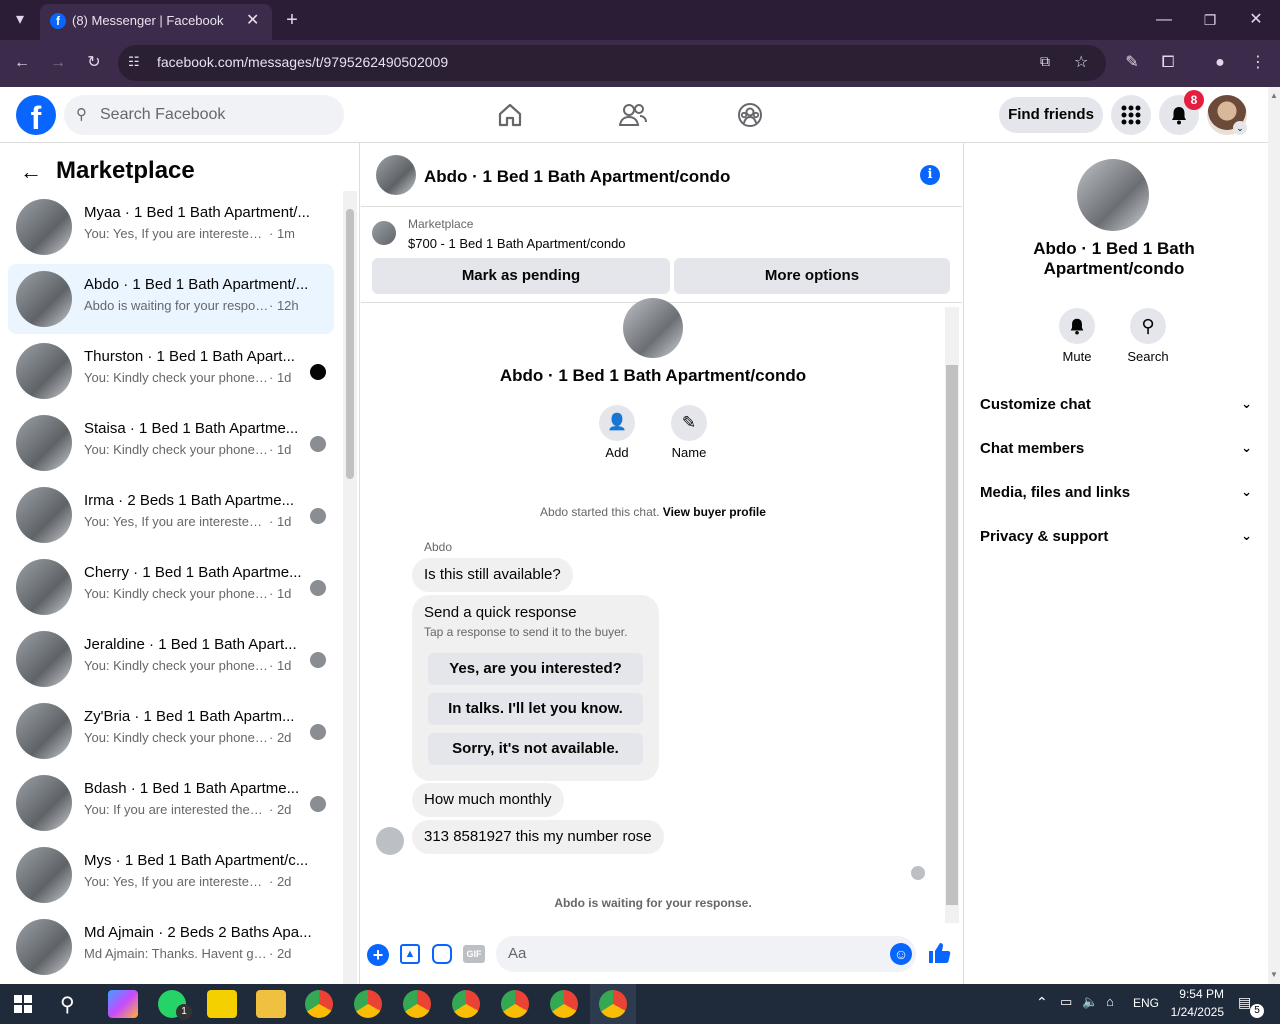 The width and height of the screenshot is (1280, 1024). I want to click on forward-icon: →, so click(58, 63).